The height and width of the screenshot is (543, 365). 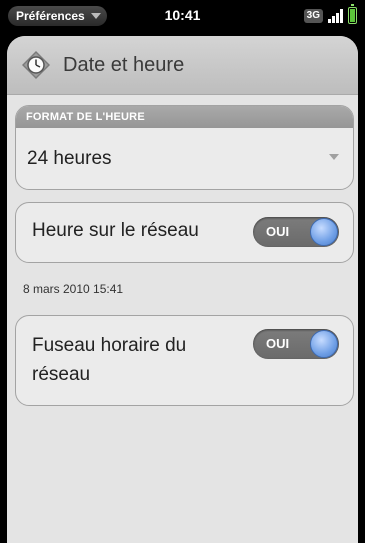 I want to click on app-header: Date et heure, so click(x=182, y=65).